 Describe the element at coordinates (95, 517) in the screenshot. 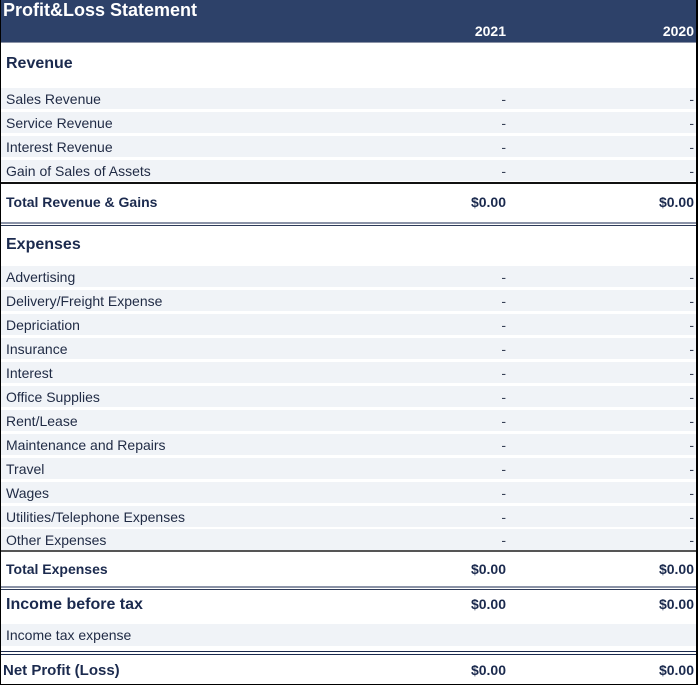

I see `row-label: Utilities/Telephone Expenses` at that location.